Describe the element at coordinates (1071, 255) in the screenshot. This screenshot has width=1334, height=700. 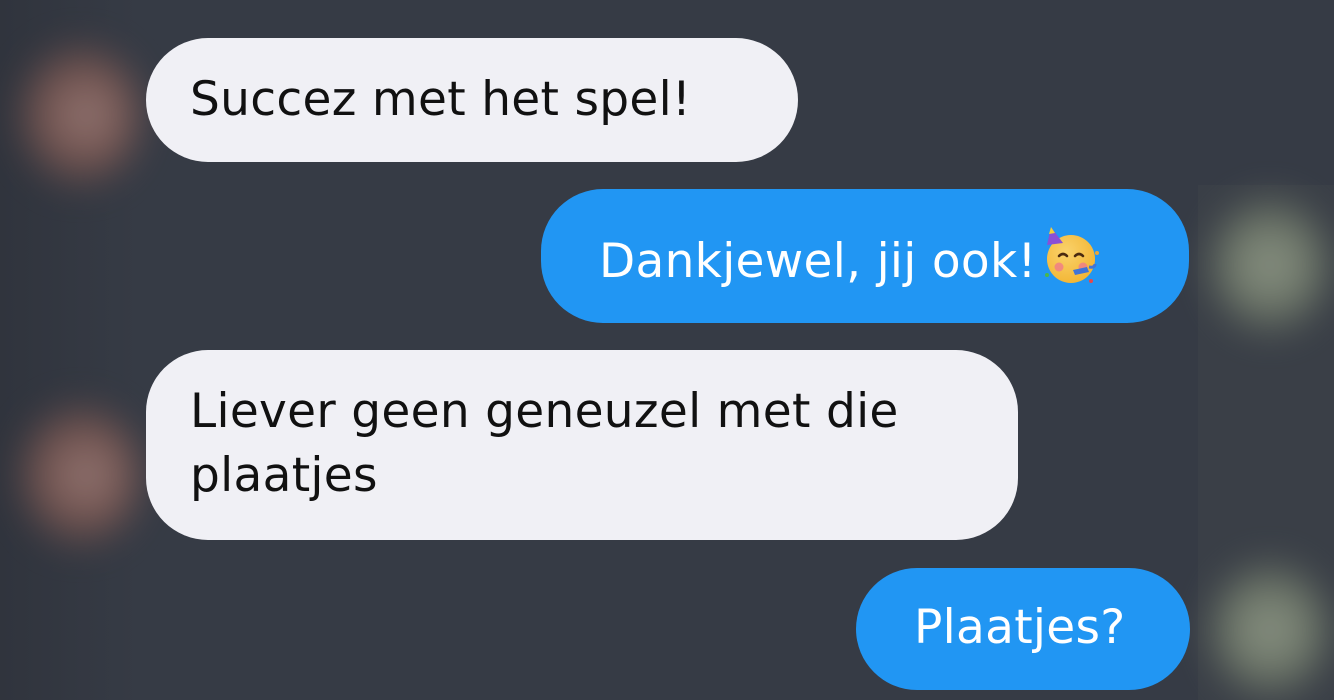
I see `partying-face-icon` at that location.